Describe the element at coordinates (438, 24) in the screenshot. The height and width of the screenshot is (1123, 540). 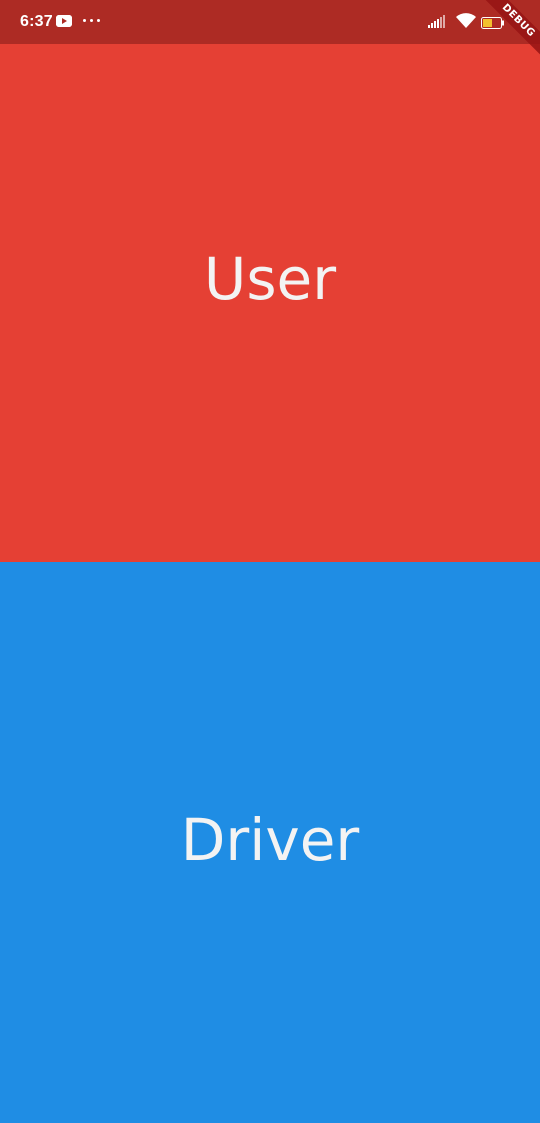
I see `signal-icon` at that location.